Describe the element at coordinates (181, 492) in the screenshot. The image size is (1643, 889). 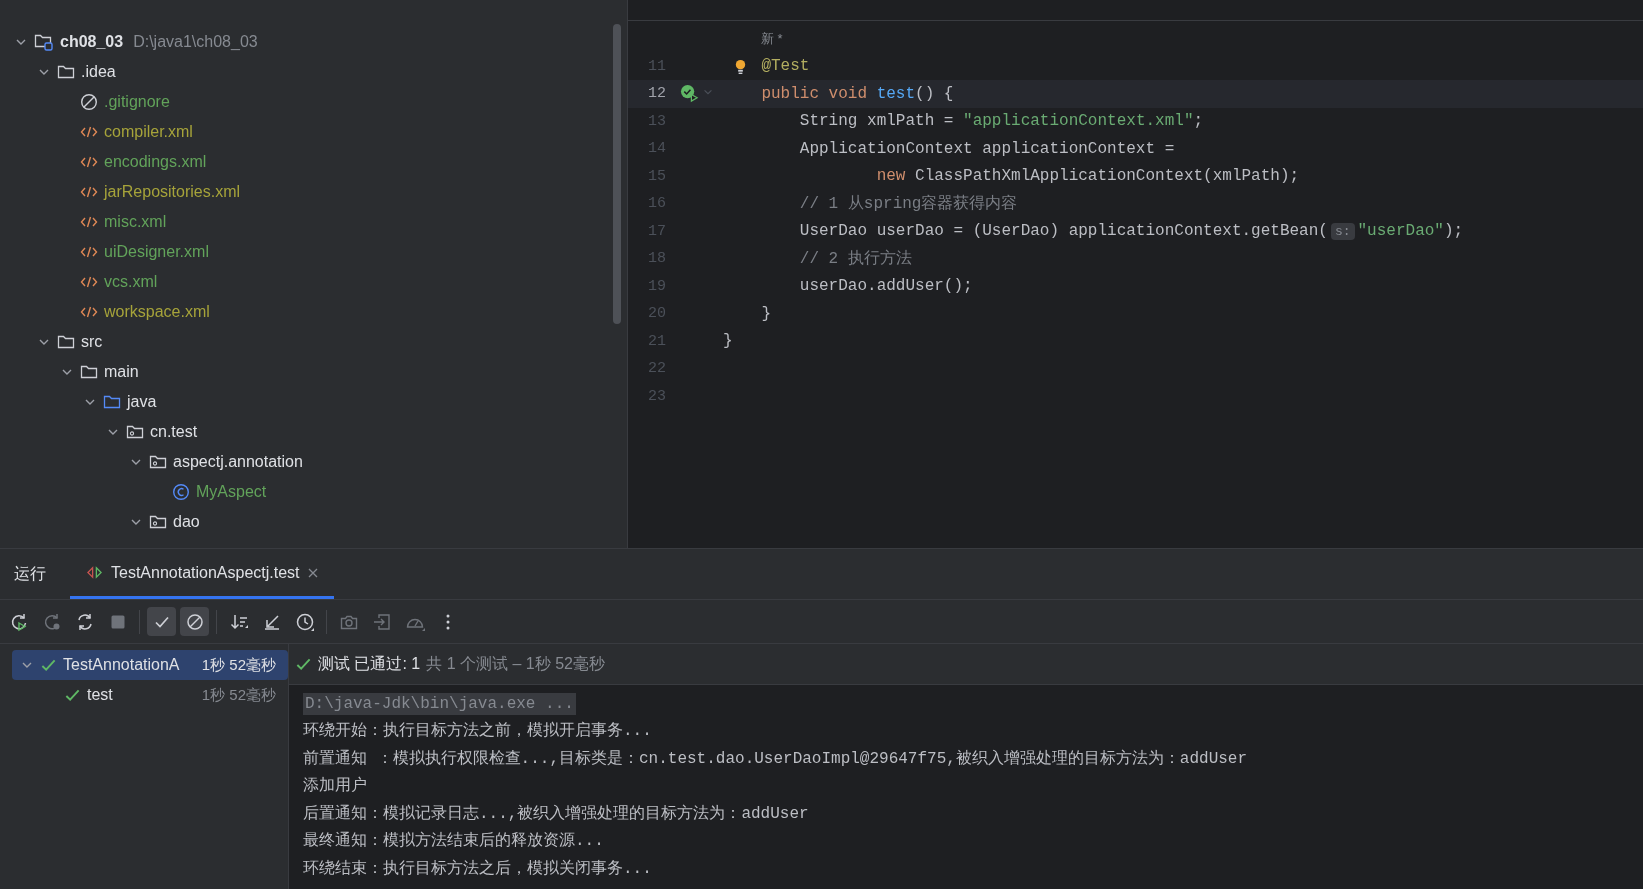
I see `class-icon` at that location.